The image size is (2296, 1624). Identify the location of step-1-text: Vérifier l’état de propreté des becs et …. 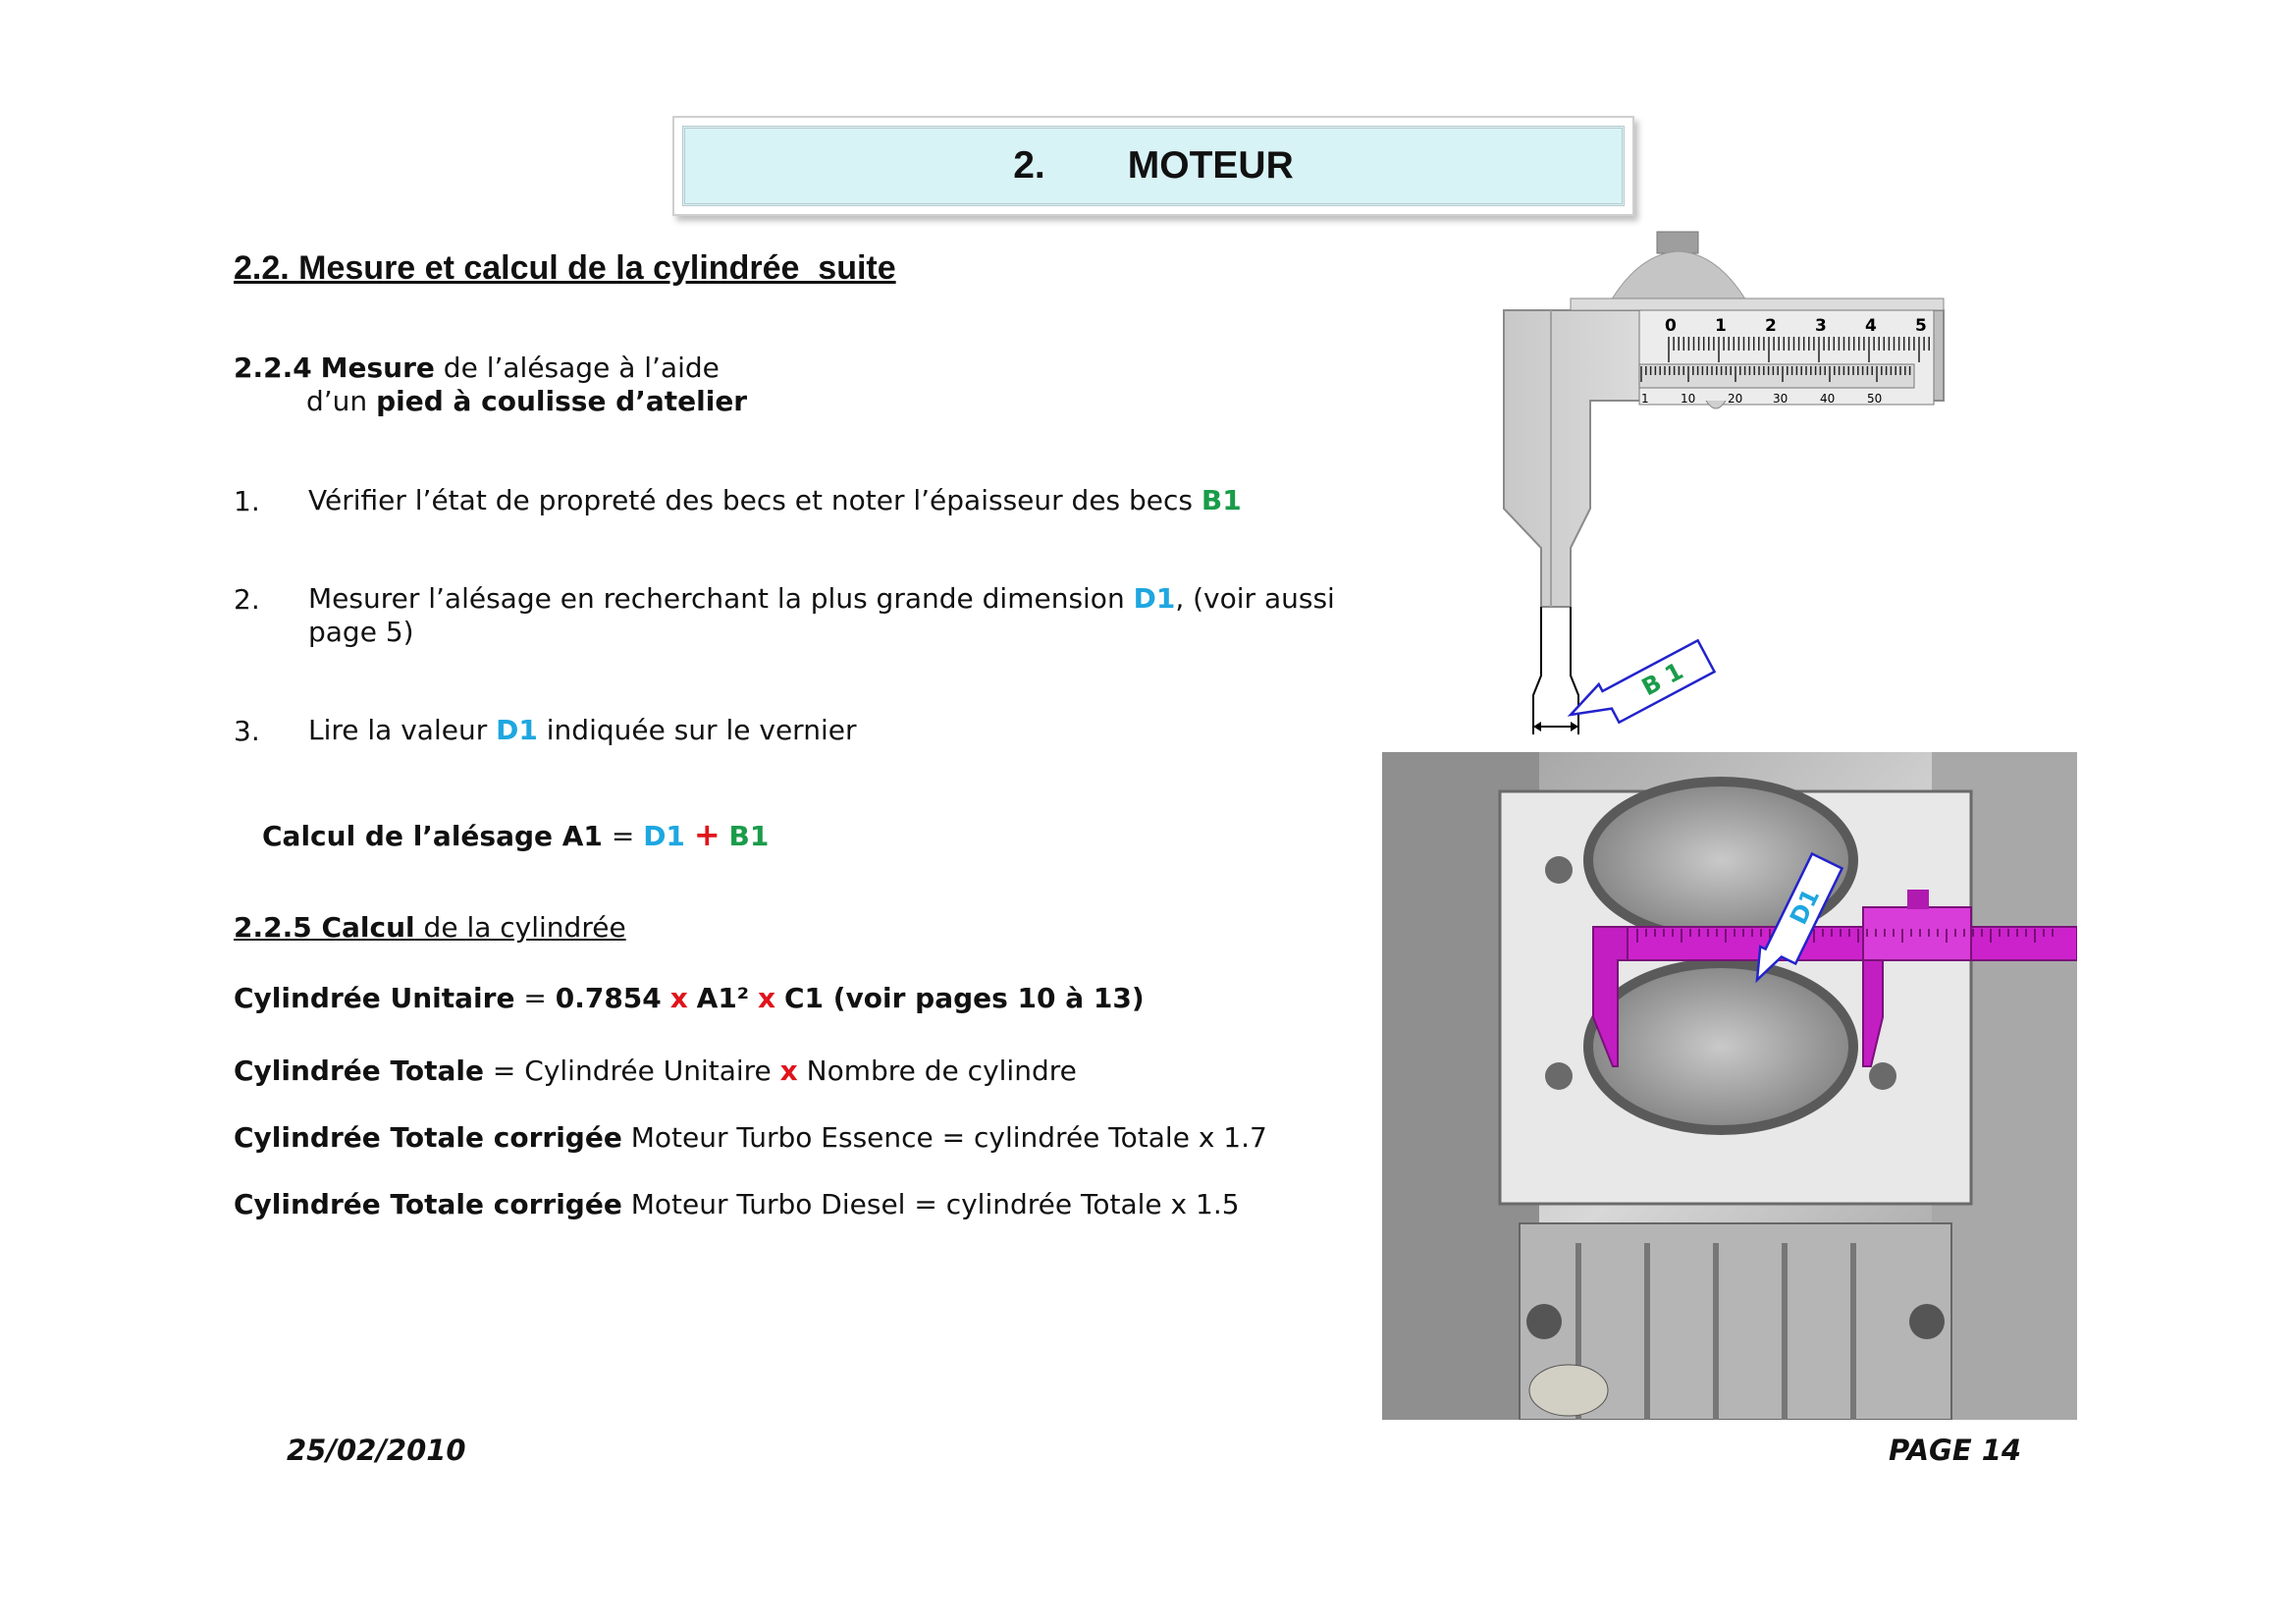
(754, 500).